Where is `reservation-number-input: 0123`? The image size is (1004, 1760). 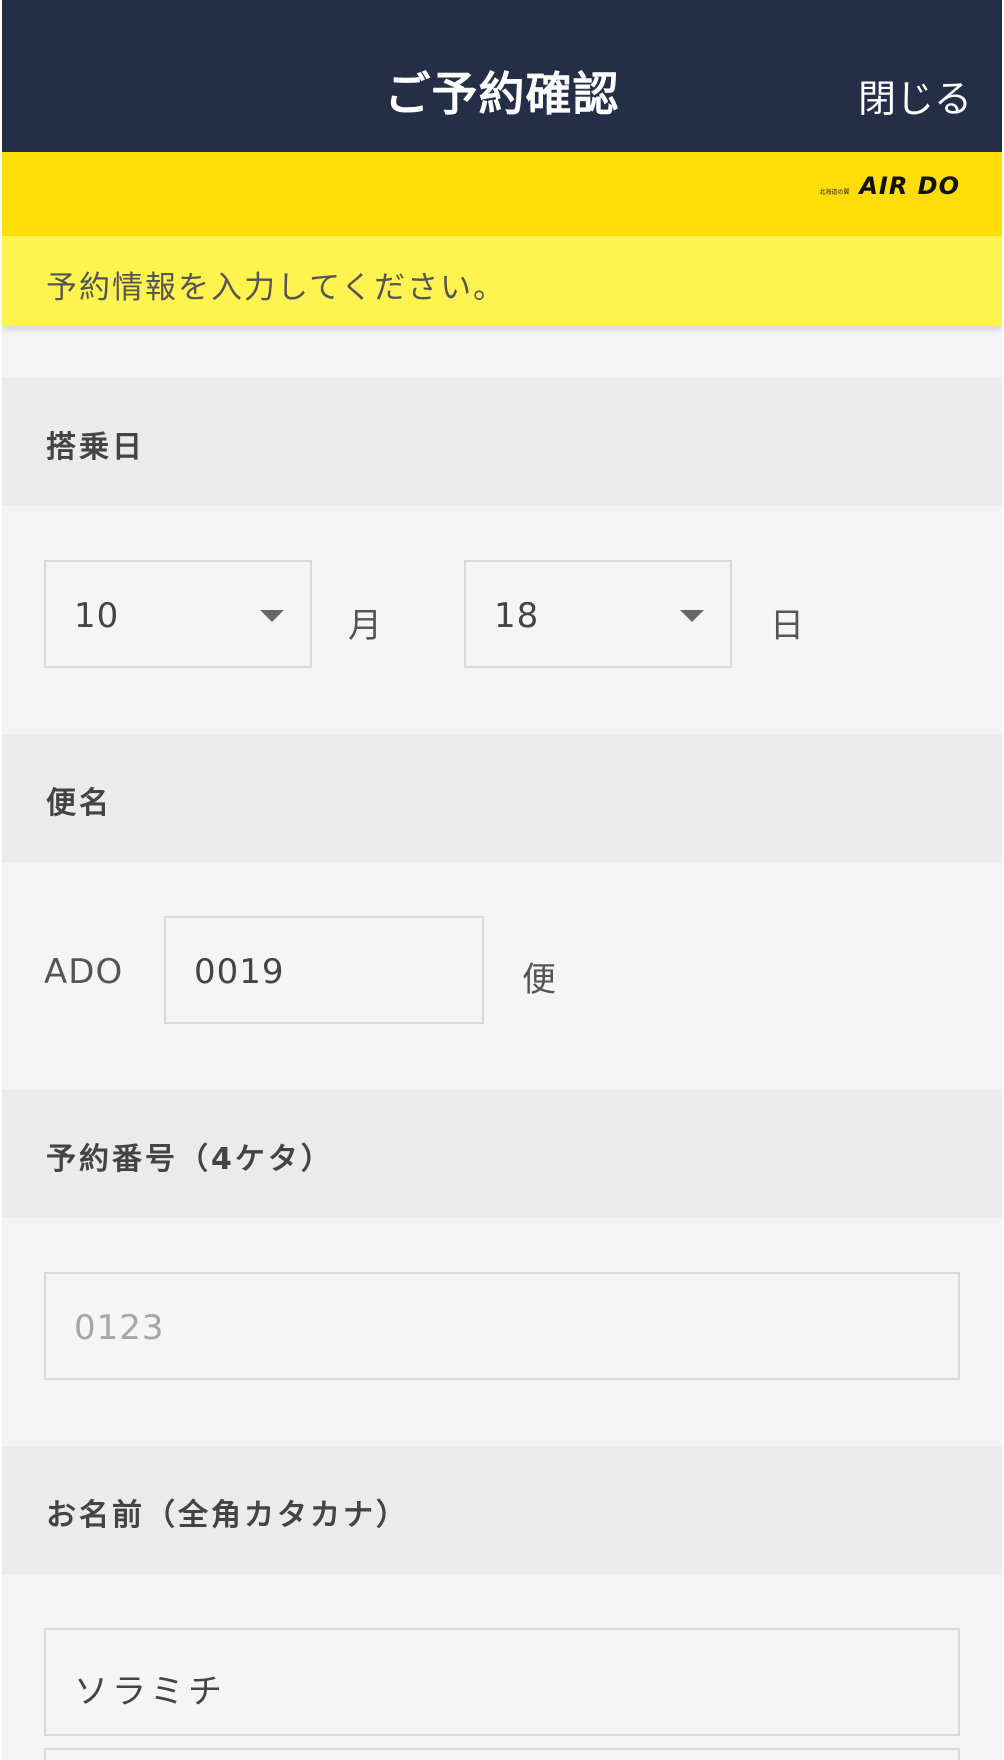
reservation-number-input: 0123 is located at coordinates (502, 1326).